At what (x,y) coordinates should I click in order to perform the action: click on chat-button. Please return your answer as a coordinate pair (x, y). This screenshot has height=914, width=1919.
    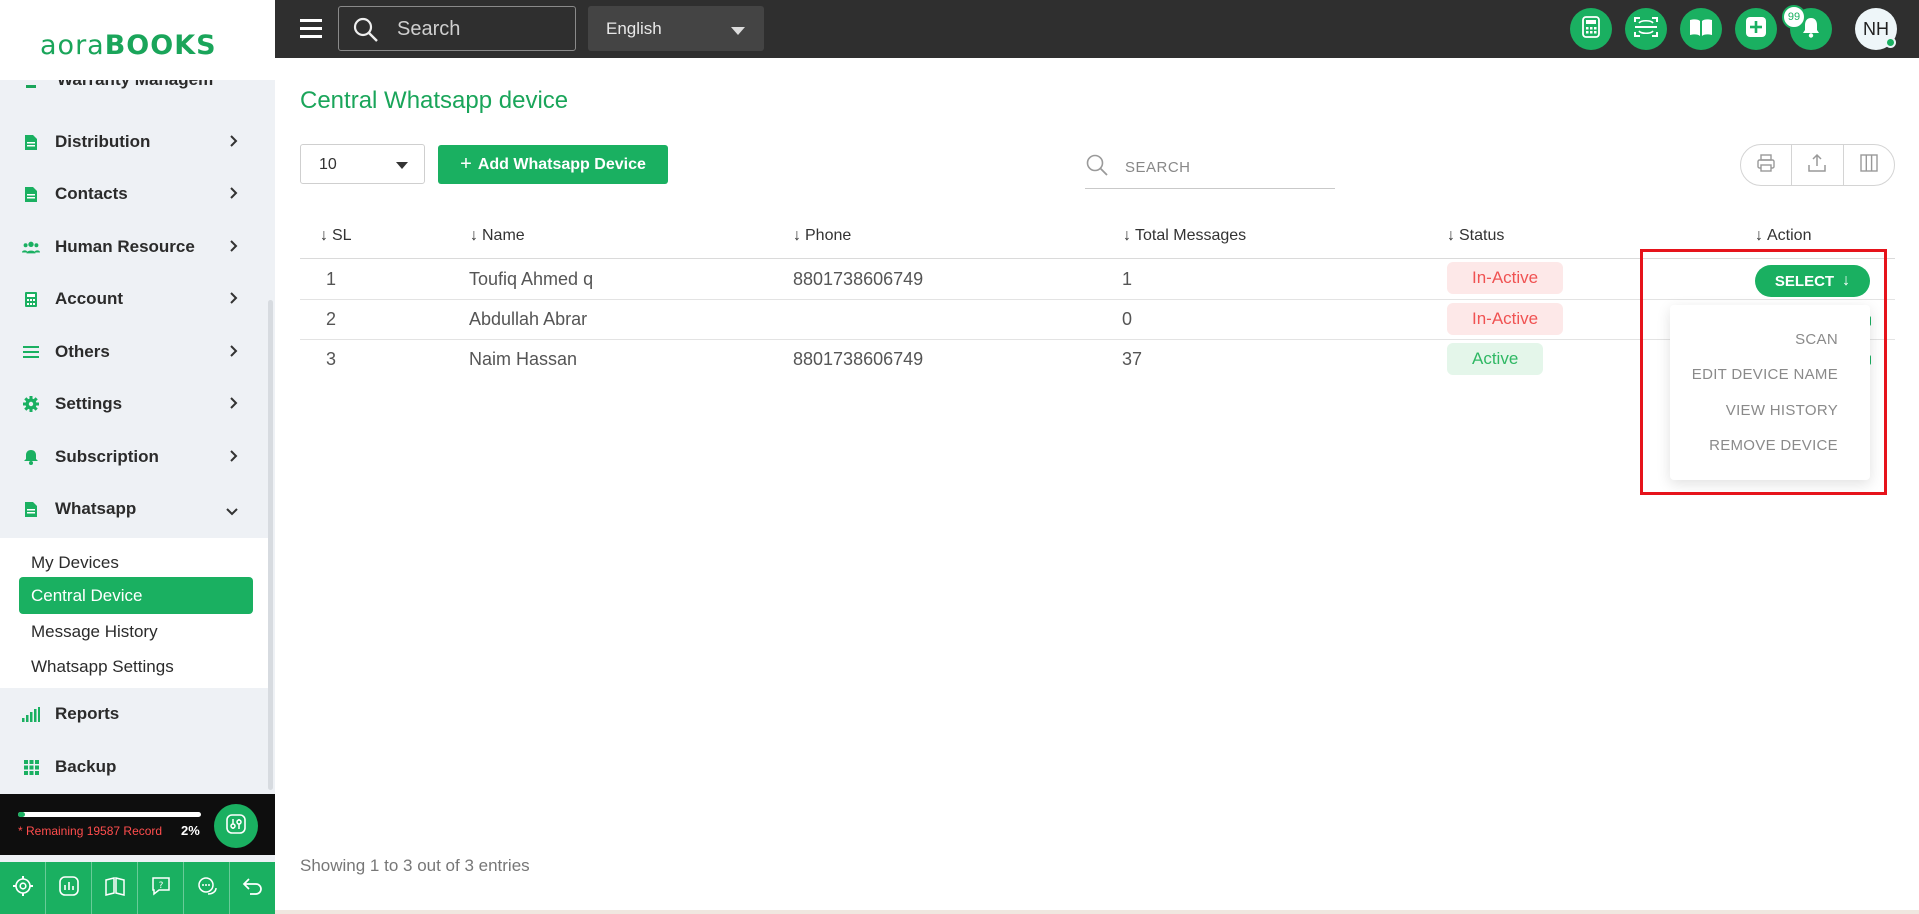
    Looking at the image, I should click on (207, 888).